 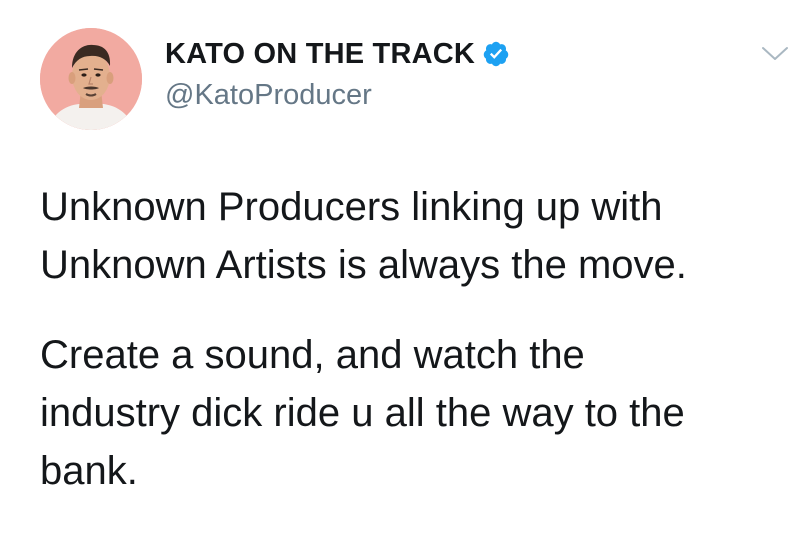 I want to click on chevron-down-icon, so click(x=775, y=54).